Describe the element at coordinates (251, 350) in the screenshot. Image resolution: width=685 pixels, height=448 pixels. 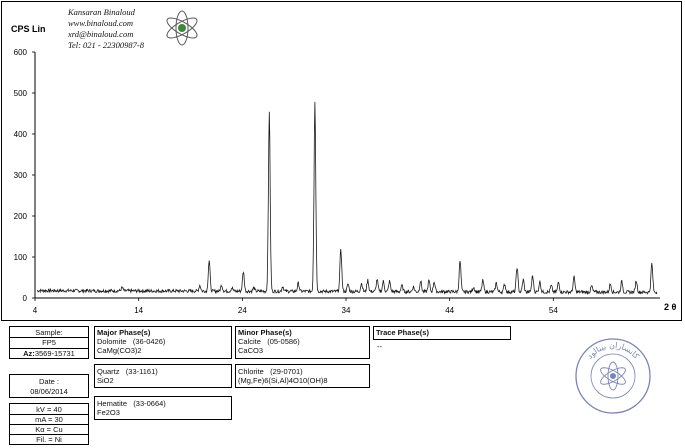
I see `calcite-formula: CaCO3` at that location.